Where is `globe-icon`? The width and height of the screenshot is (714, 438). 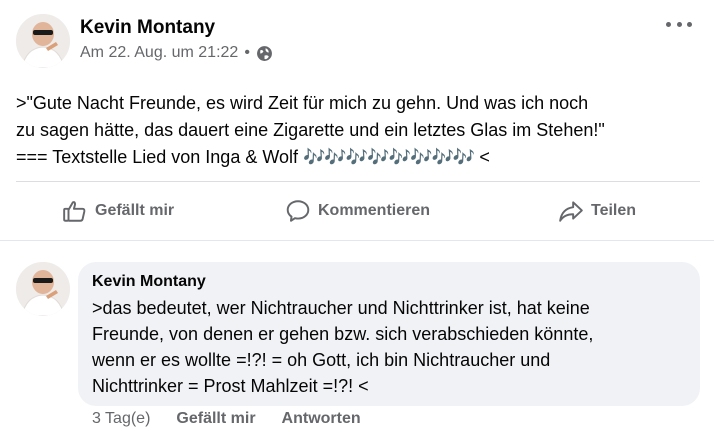
globe-icon is located at coordinates (264, 53).